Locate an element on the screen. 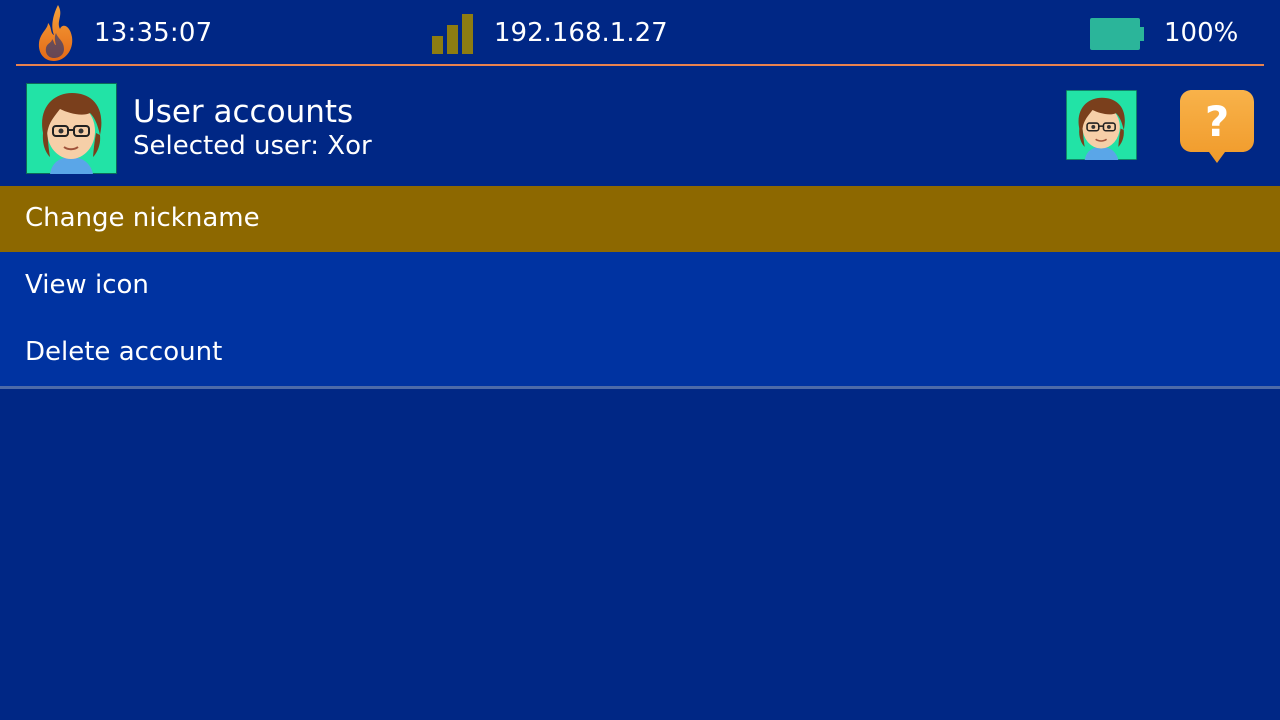 The height and width of the screenshot is (720, 1280). status-bar: 13:35:07 192.168.1.27 100% is located at coordinates (640, 33).